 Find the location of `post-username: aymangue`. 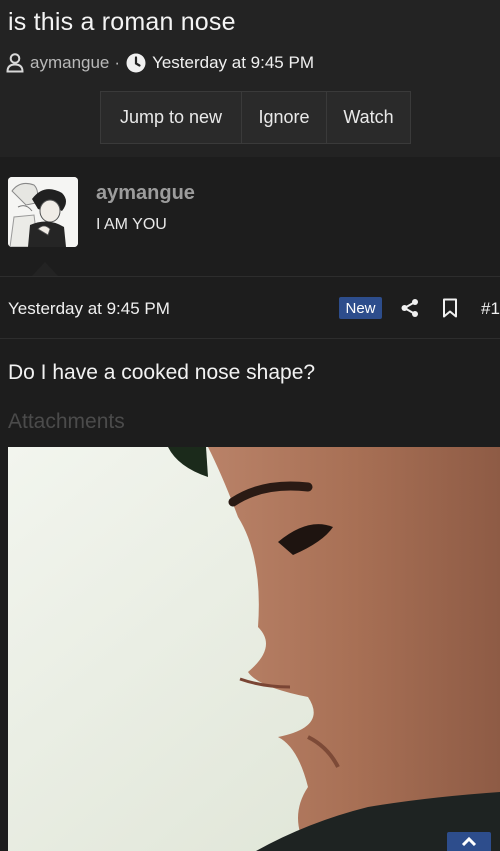

post-username: aymangue is located at coordinates (145, 193).